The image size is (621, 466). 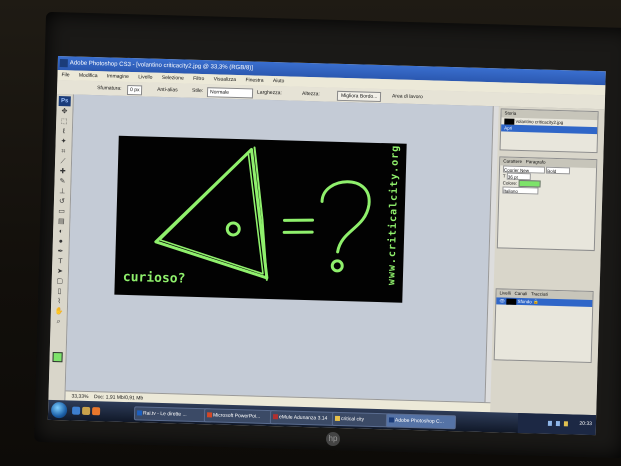 What do you see at coordinates (225, 79) in the screenshot?
I see `menu-view: Visualizza` at bounding box center [225, 79].